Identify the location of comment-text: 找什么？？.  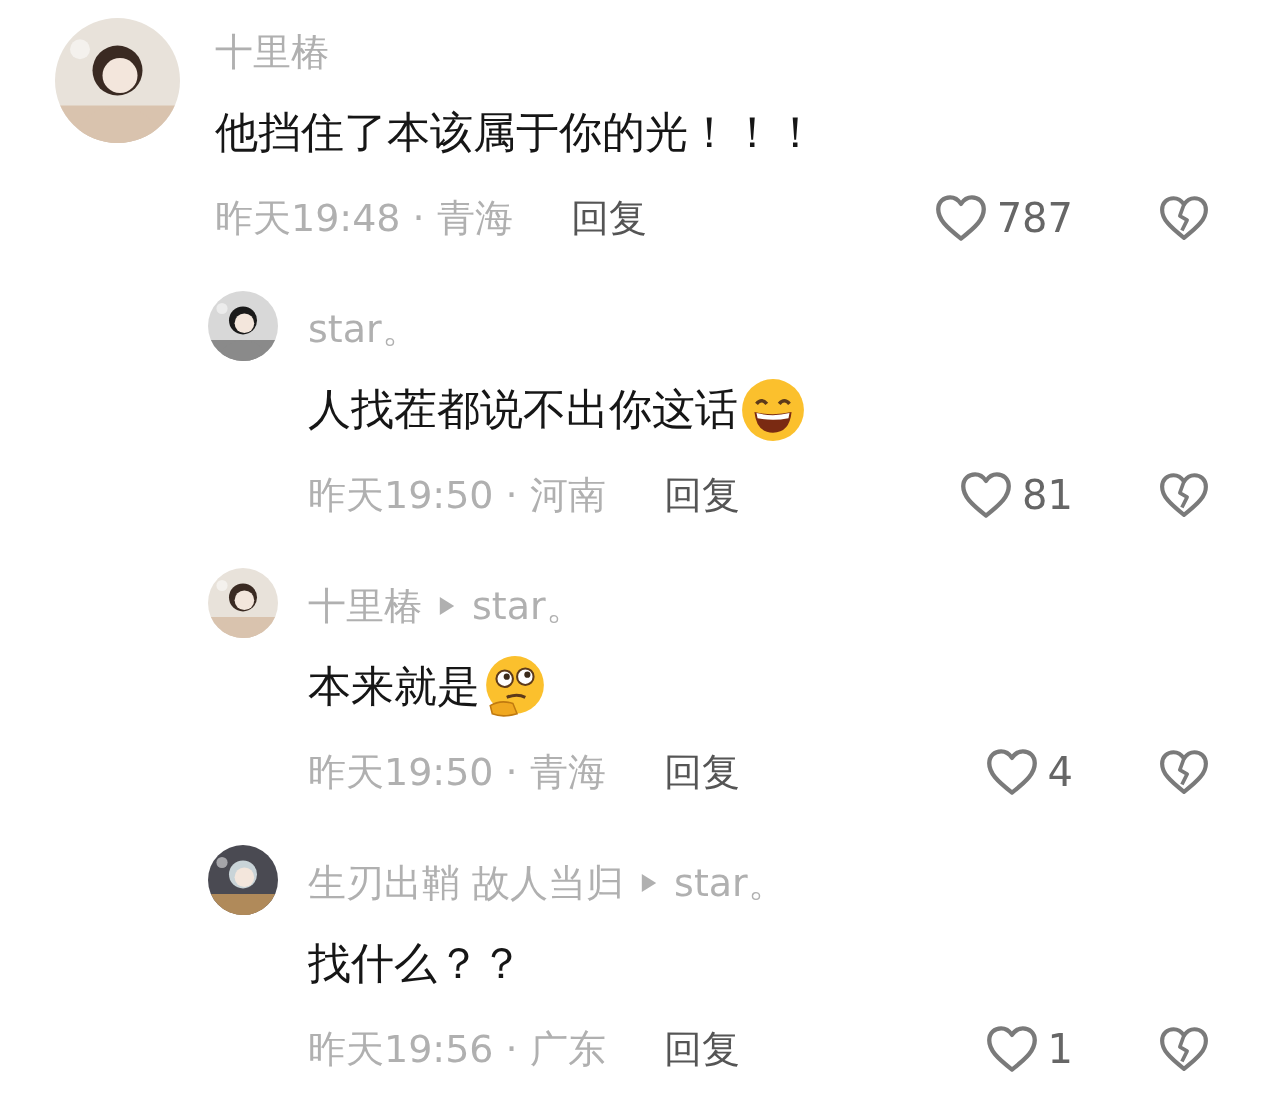
(415, 963).